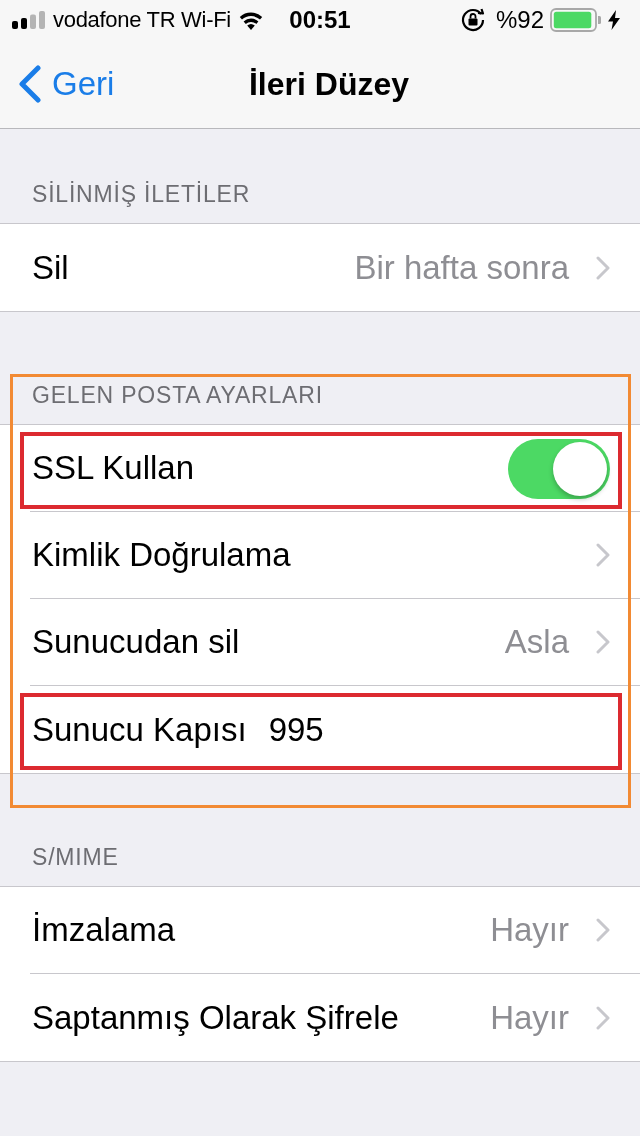 This screenshot has height=1136, width=640. I want to click on wifi-icon, so click(250, 20).